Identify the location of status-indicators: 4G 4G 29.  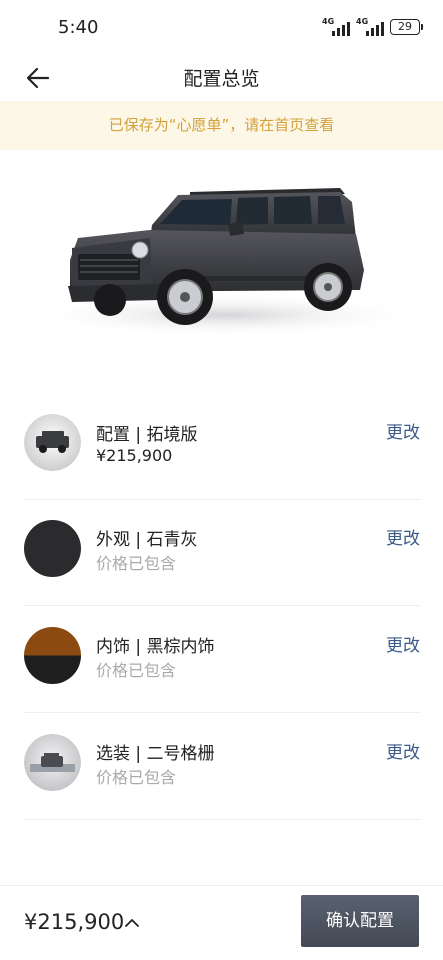
(372, 27).